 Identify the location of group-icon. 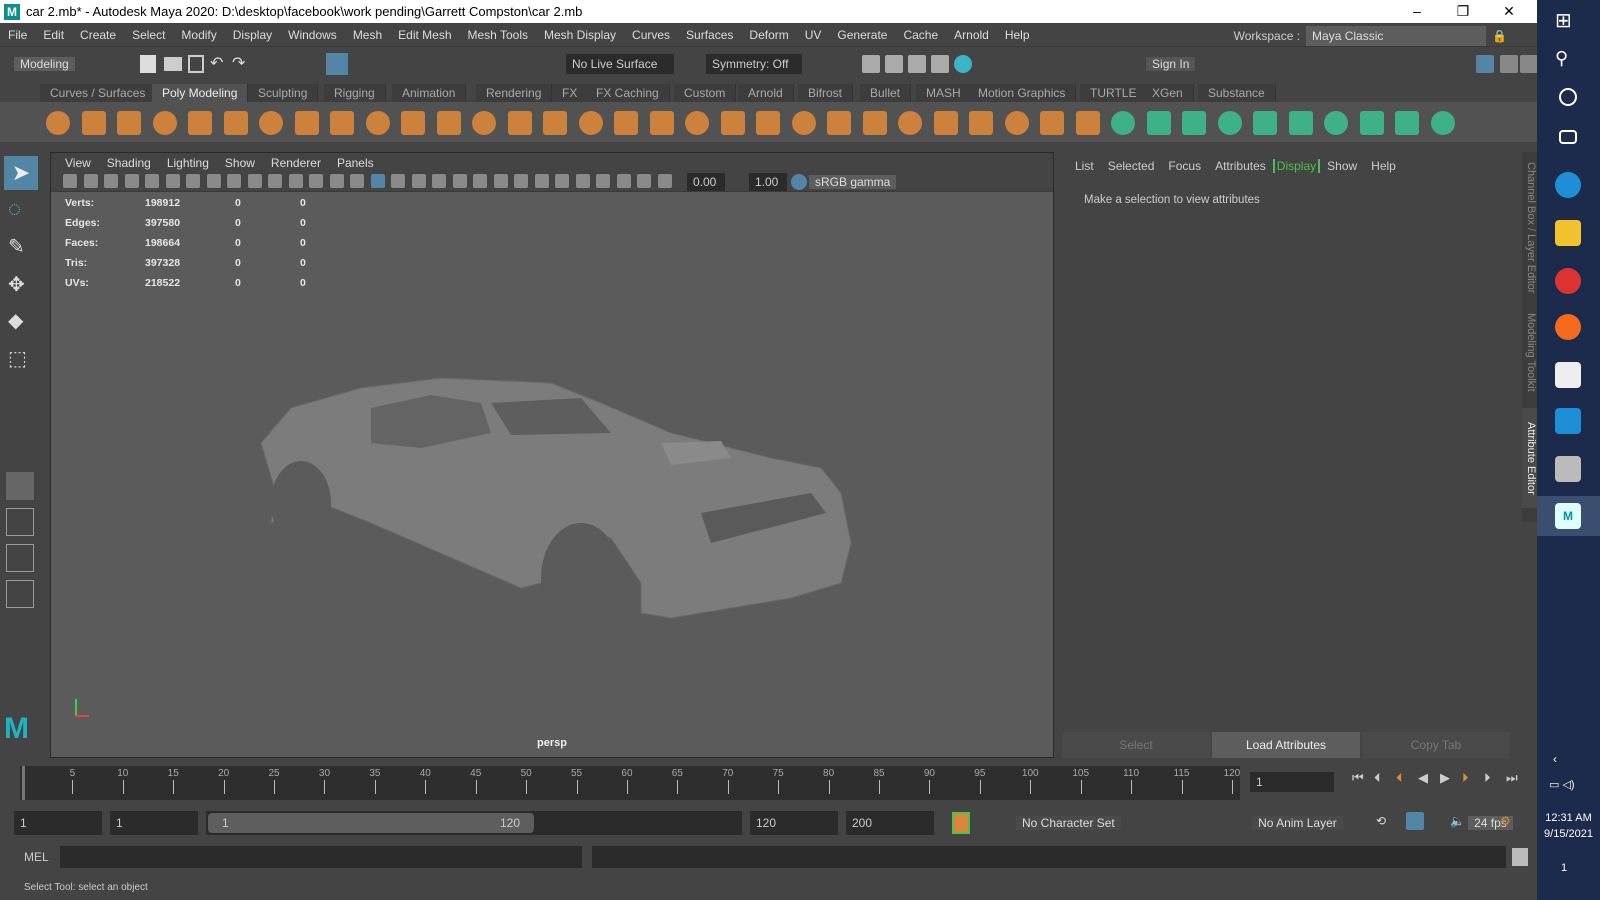
(1052, 123).